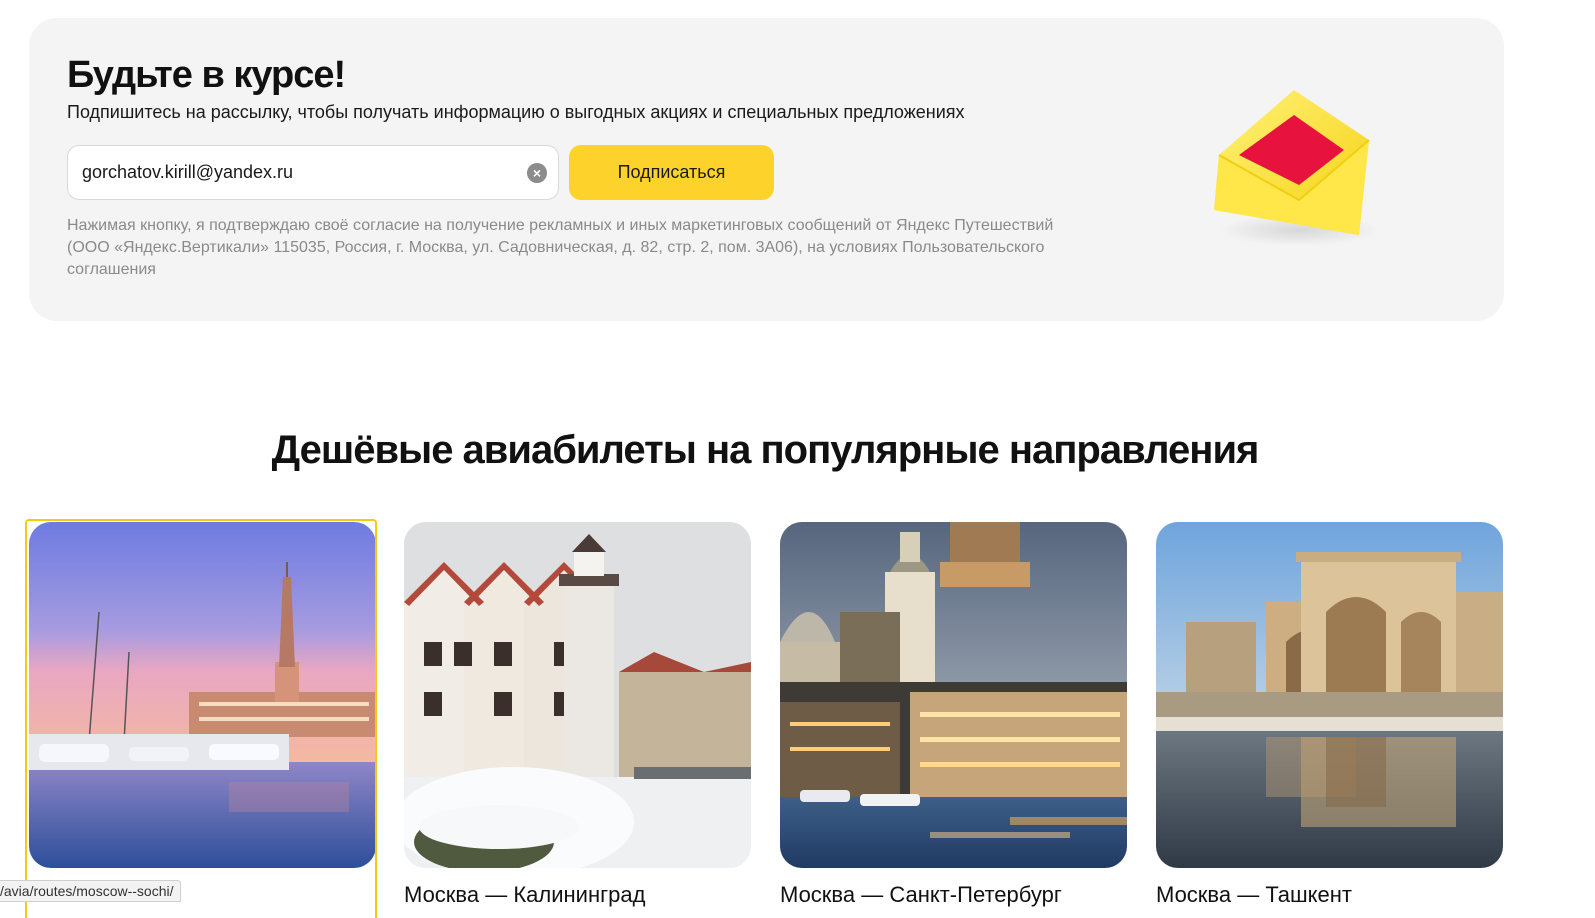 This screenshot has width=1595, height=918. What do you see at coordinates (90, 891) in the screenshot?
I see `status-bar-url: /avia/routes/moscow--sochi/` at bounding box center [90, 891].